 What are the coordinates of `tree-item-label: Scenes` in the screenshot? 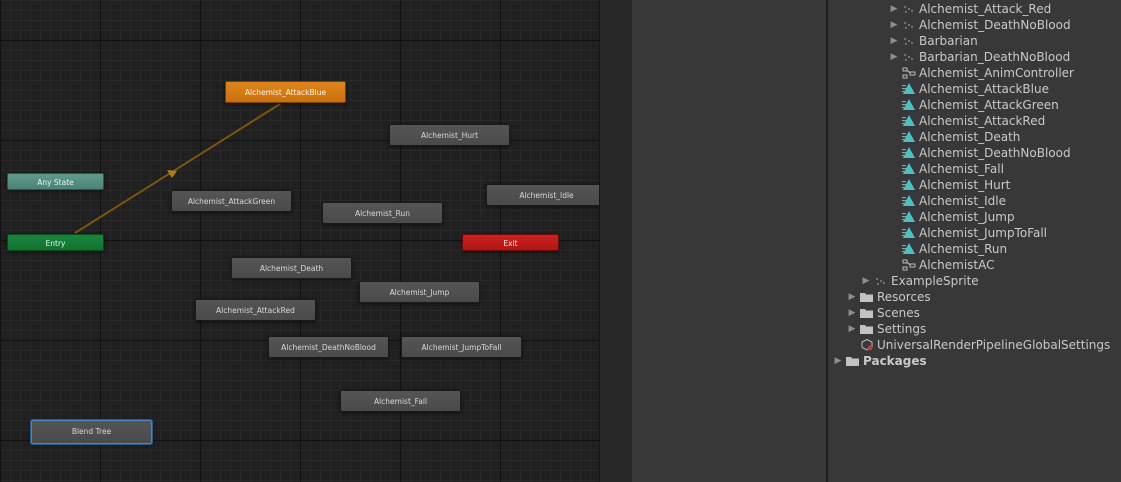 It's located at (898, 313).